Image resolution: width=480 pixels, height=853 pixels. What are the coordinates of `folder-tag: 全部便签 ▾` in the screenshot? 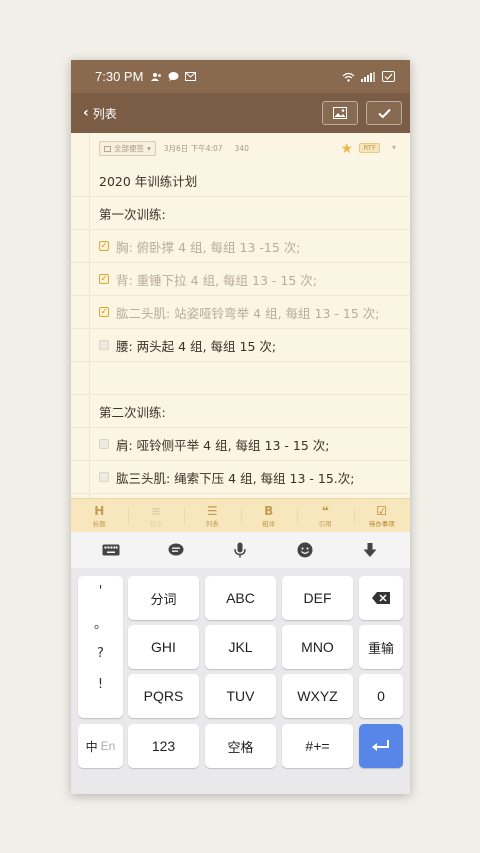 It's located at (127, 148).